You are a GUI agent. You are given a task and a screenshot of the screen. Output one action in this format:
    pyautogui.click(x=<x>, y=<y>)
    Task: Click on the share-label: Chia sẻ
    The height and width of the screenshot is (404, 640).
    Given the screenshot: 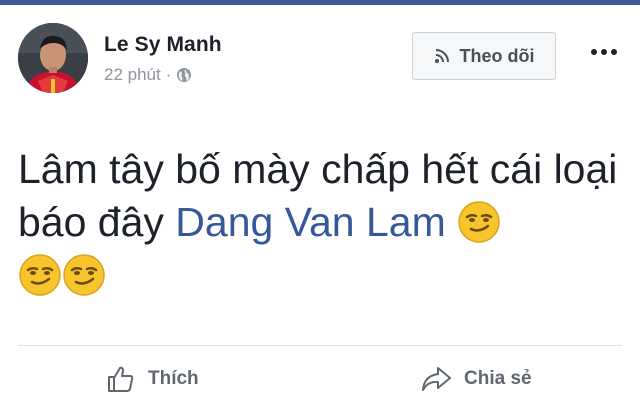 What is the action you would take?
    pyautogui.click(x=498, y=378)
    